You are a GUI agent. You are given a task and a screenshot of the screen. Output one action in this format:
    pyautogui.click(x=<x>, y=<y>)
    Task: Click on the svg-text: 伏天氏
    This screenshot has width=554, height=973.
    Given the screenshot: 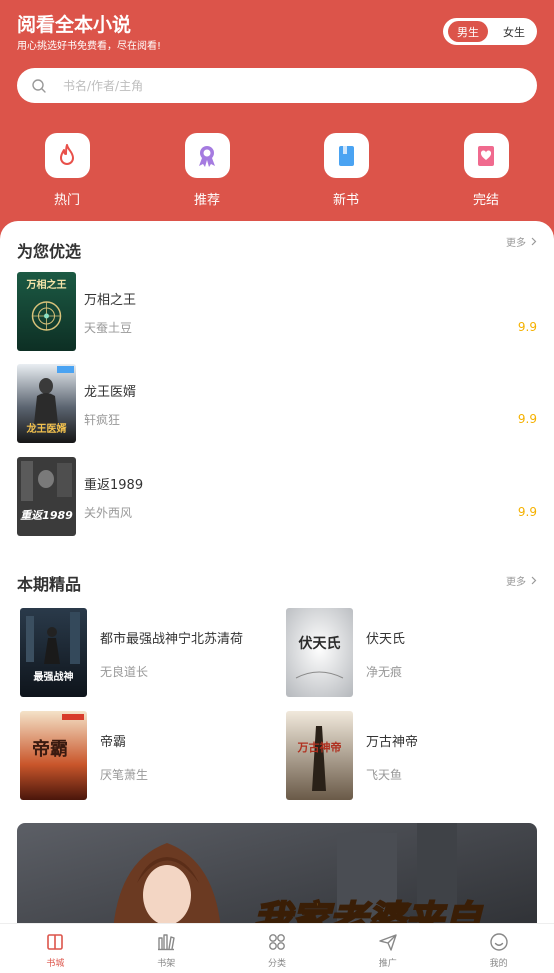 What is the action you would take?
    pyautogui.click(x=320, y=643)
    